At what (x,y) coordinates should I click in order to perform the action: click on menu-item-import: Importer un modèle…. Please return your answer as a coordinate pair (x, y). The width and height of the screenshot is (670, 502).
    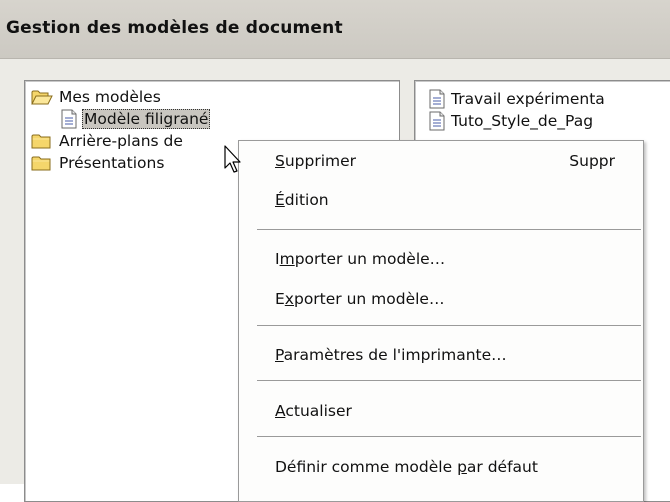
    Looking at the image, I should click on (441, 259).